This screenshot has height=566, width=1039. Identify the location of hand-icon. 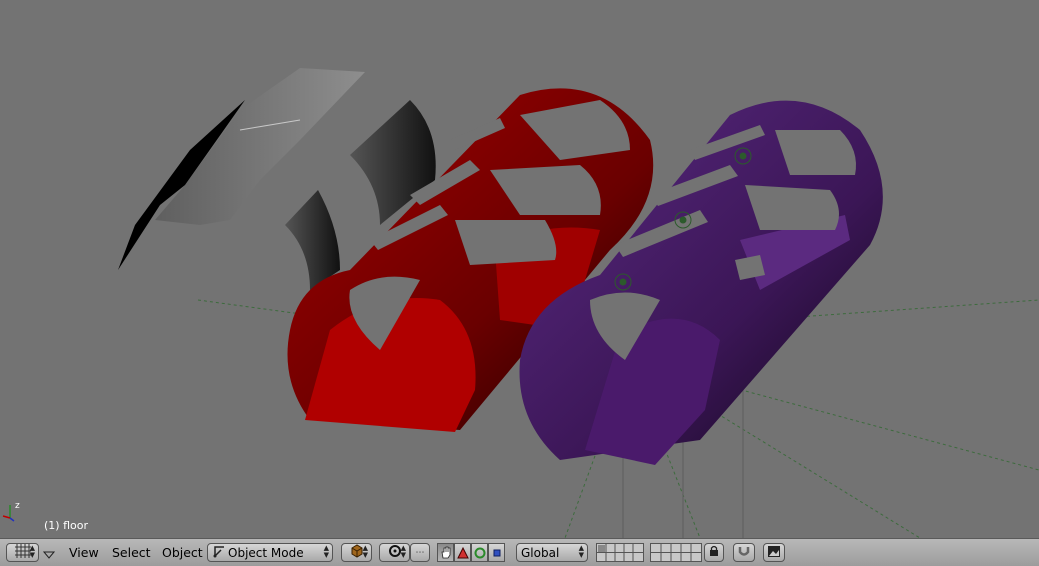
(445, 552).